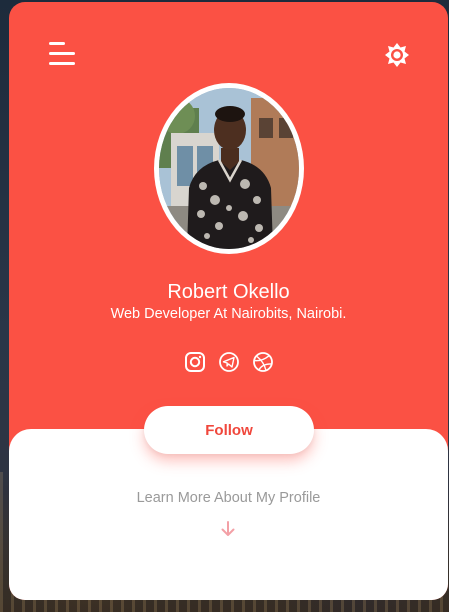  Describe the element at coordinates (229, 430) in the screenshot. I see `follow-button: Follow` at that location.